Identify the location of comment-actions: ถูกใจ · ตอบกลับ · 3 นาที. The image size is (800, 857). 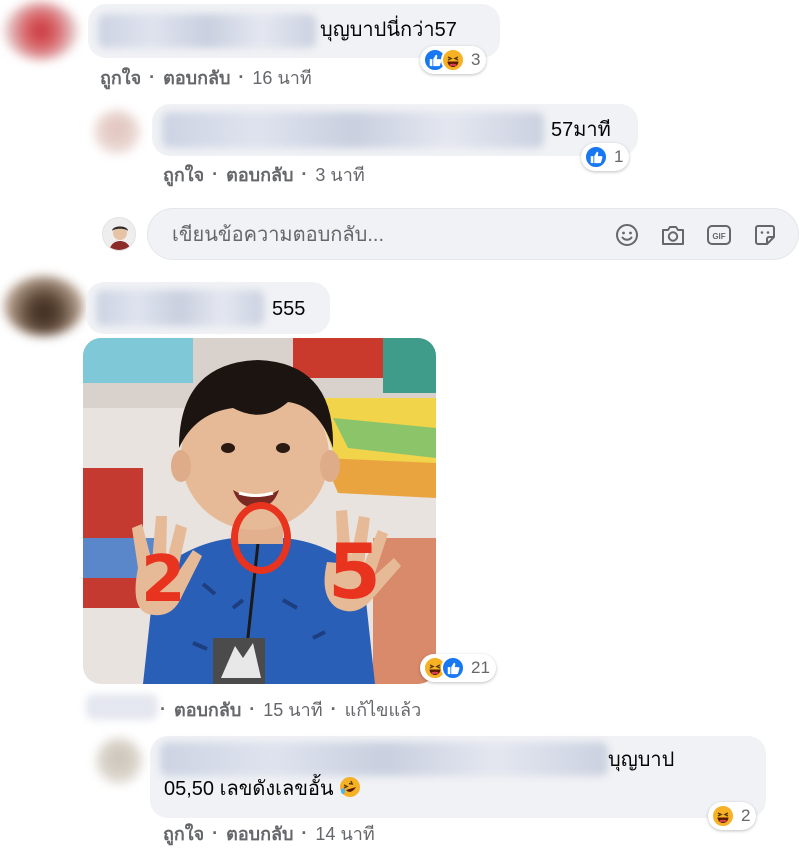
(264, 174).